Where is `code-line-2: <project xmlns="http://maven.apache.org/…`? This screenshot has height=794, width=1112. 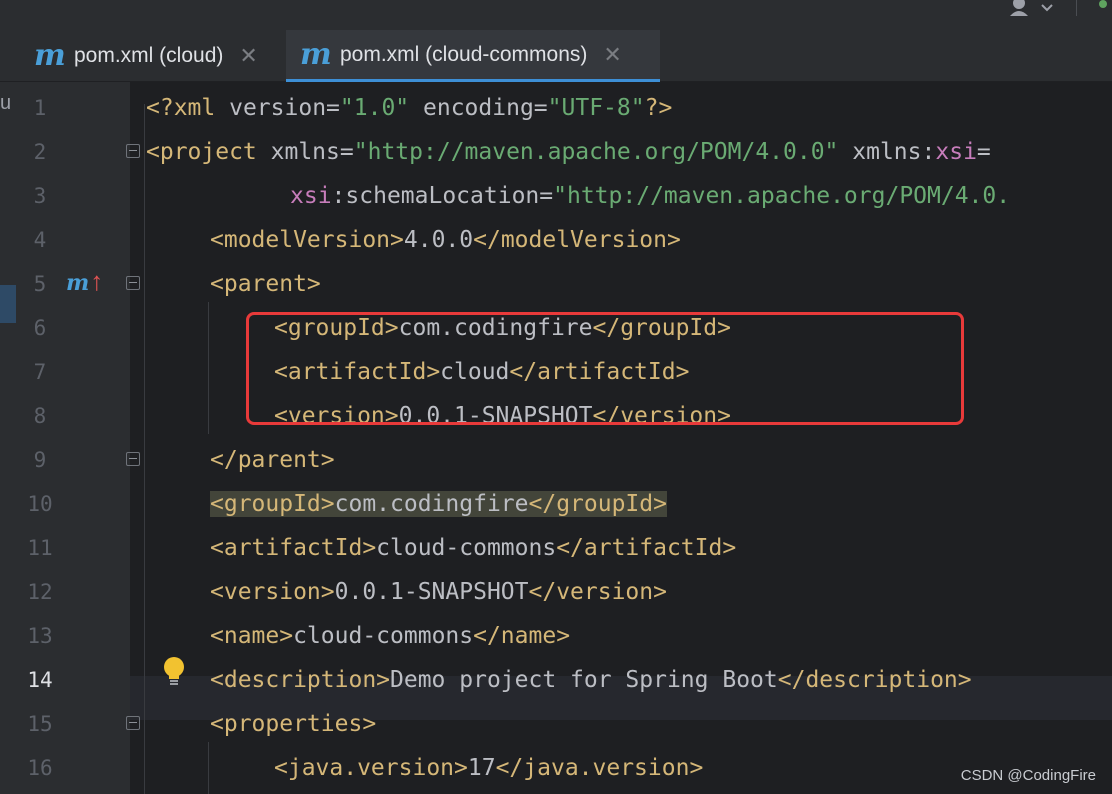
code-line-2: <project xmlns="http://maven.apache.org/… is located at coordinates (568, 152).